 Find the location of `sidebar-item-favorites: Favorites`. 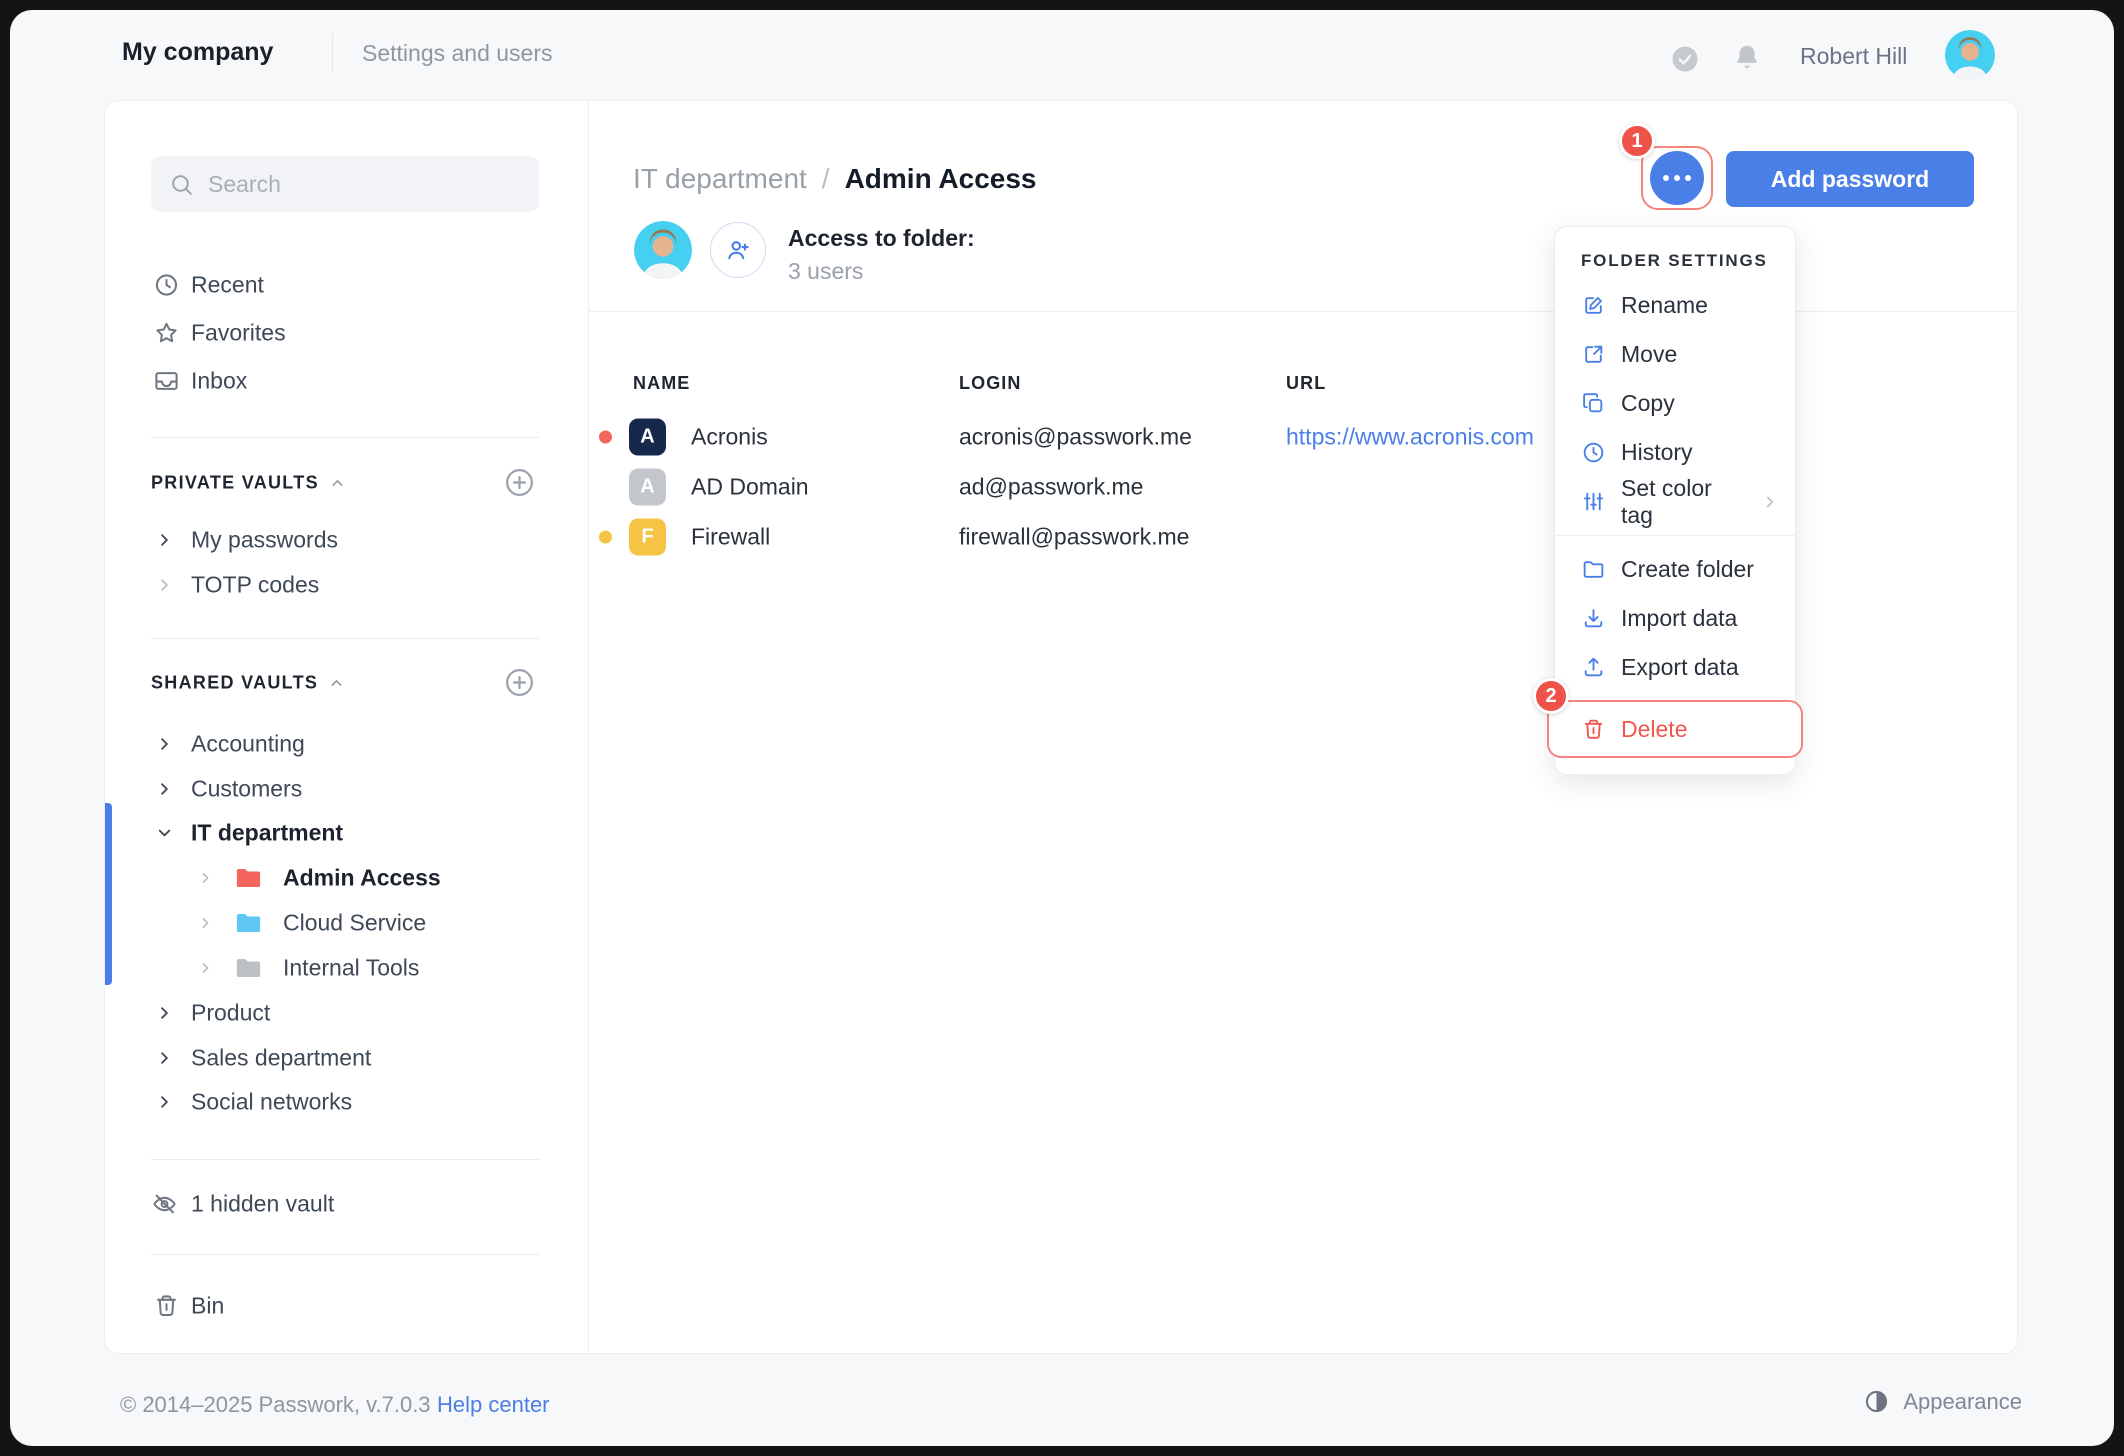

sidebar-item-favorites: Favorites is located at coordinates (346, 333).